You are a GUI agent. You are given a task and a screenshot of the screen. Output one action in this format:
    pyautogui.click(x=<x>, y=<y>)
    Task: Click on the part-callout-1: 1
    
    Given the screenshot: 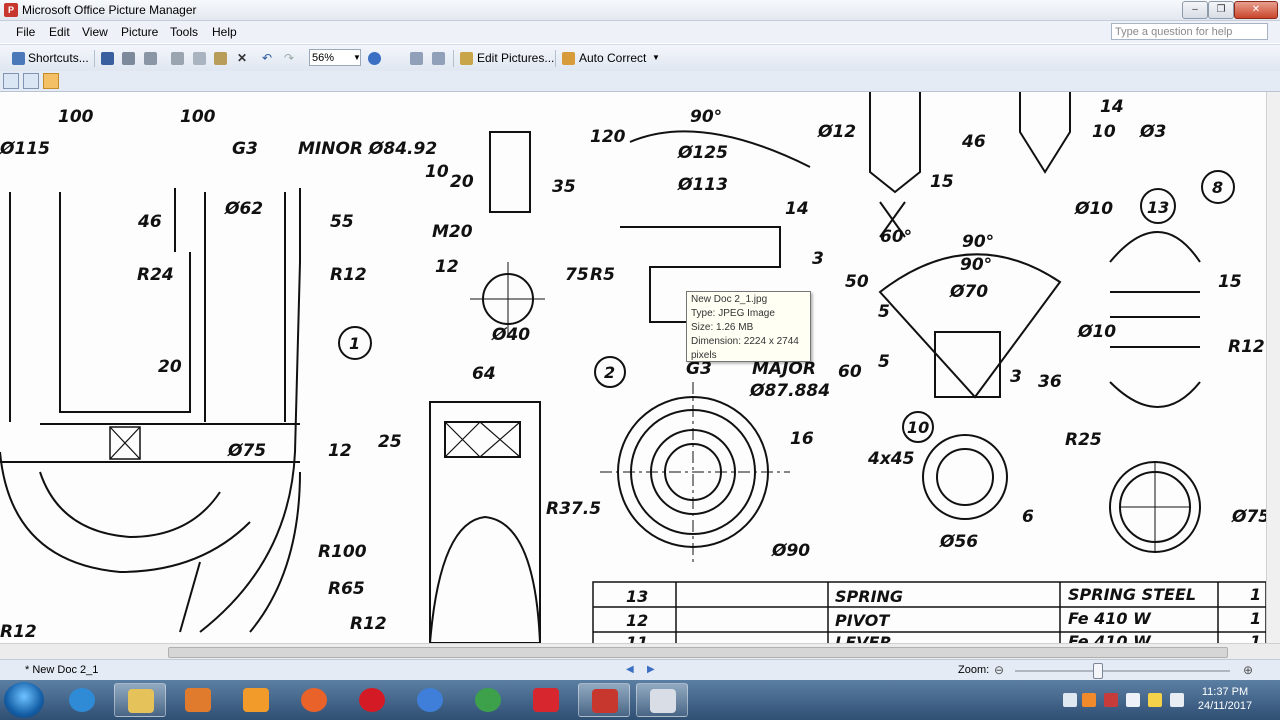 What is the action you would take?
    pyautogui.click(x=354, y=343)
    